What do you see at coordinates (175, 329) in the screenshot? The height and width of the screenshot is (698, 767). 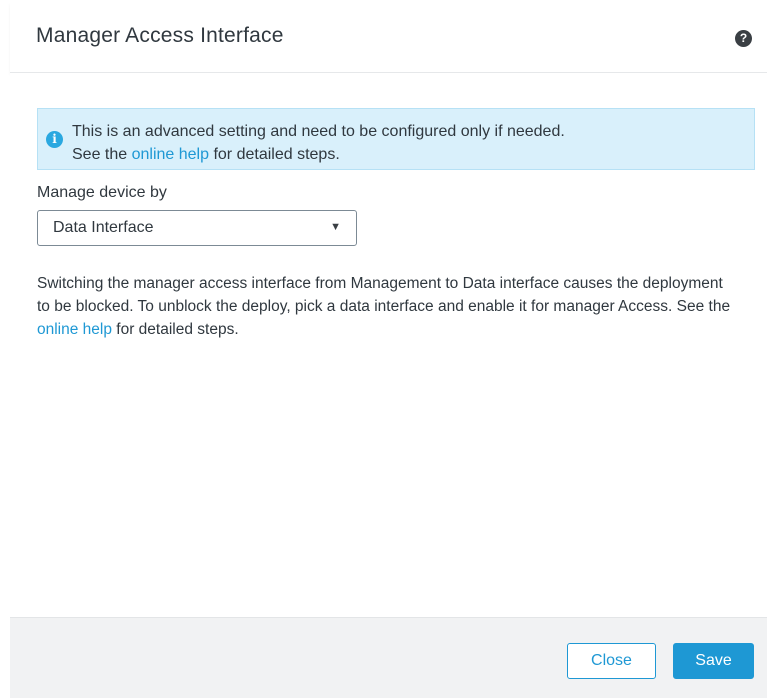 I see `description-suffix: for detailed steps.` at bounding box center [175, 329].